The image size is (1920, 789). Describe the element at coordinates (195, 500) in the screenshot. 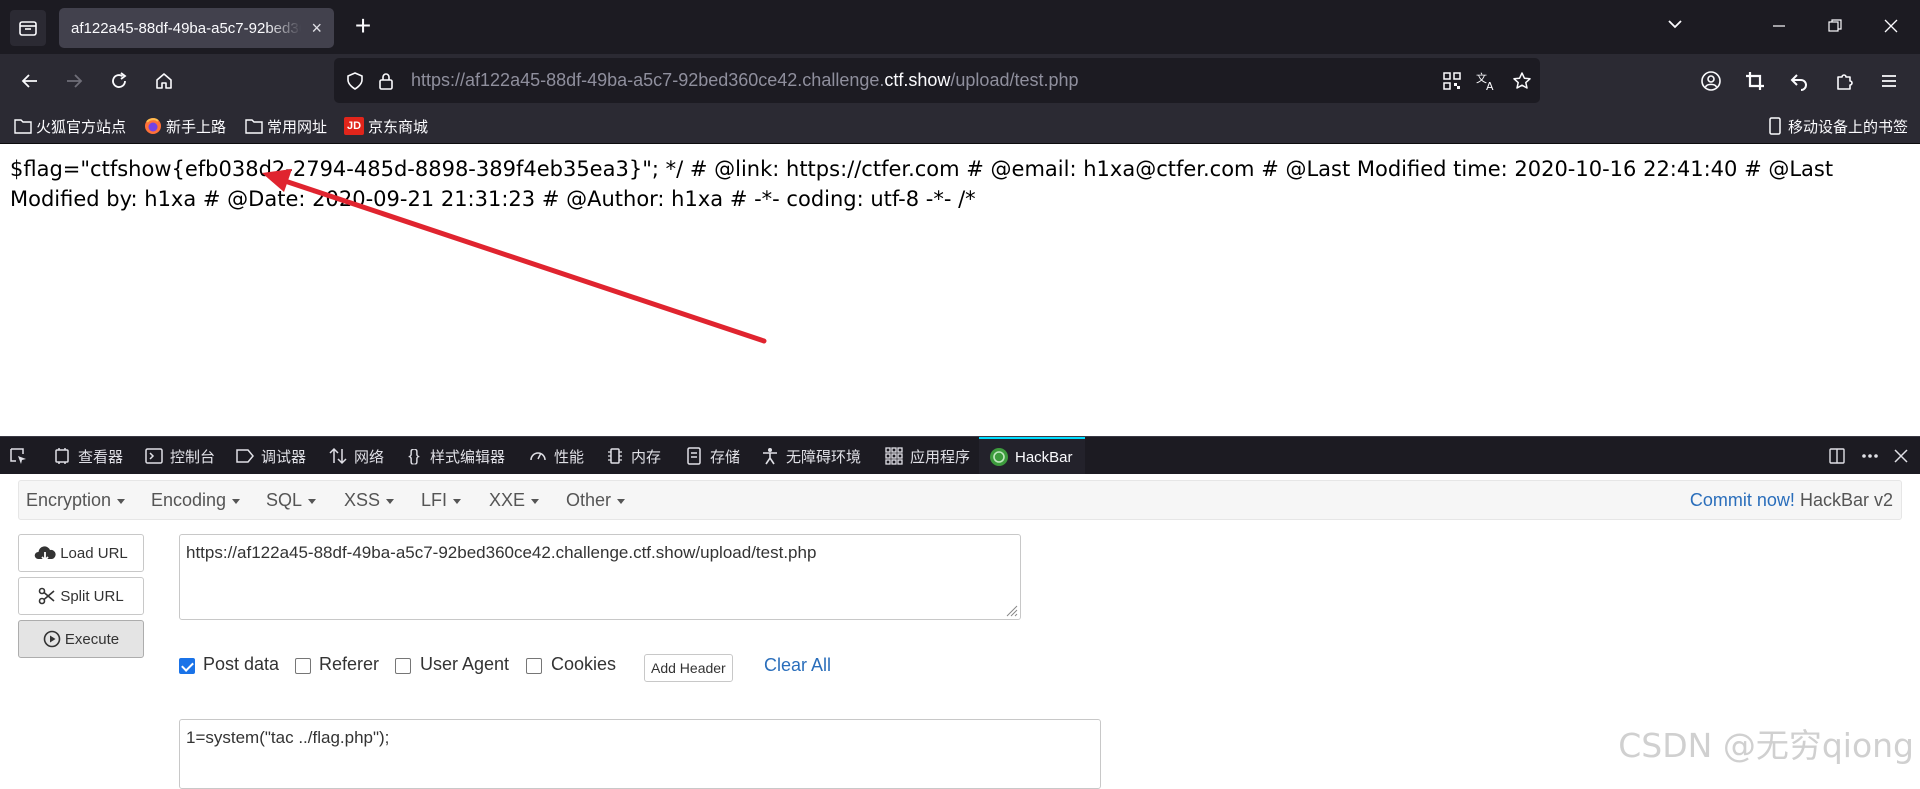

I see `menu-encoding: Encoding` at that location.